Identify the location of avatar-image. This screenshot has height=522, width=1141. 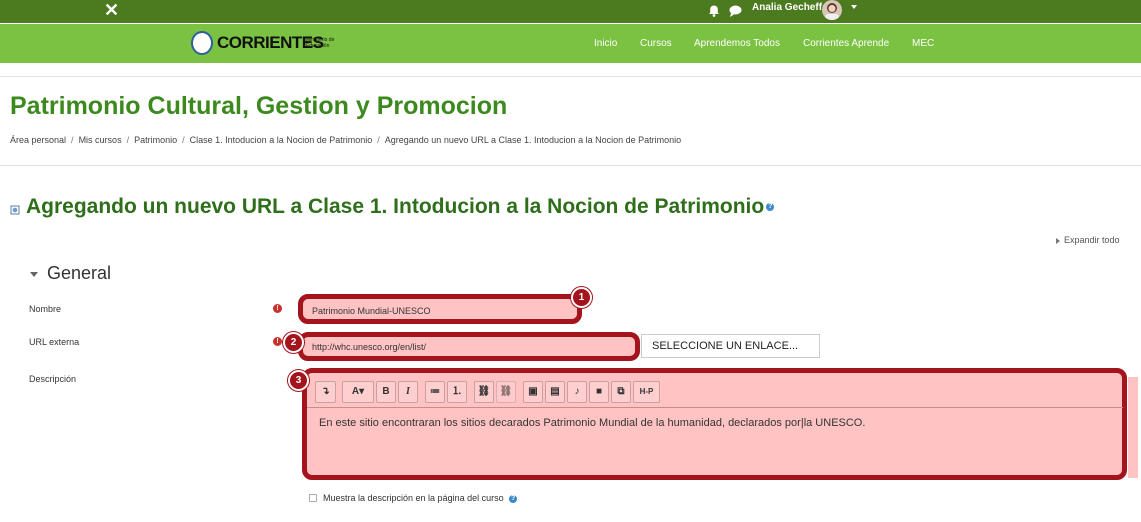
(832, 11).